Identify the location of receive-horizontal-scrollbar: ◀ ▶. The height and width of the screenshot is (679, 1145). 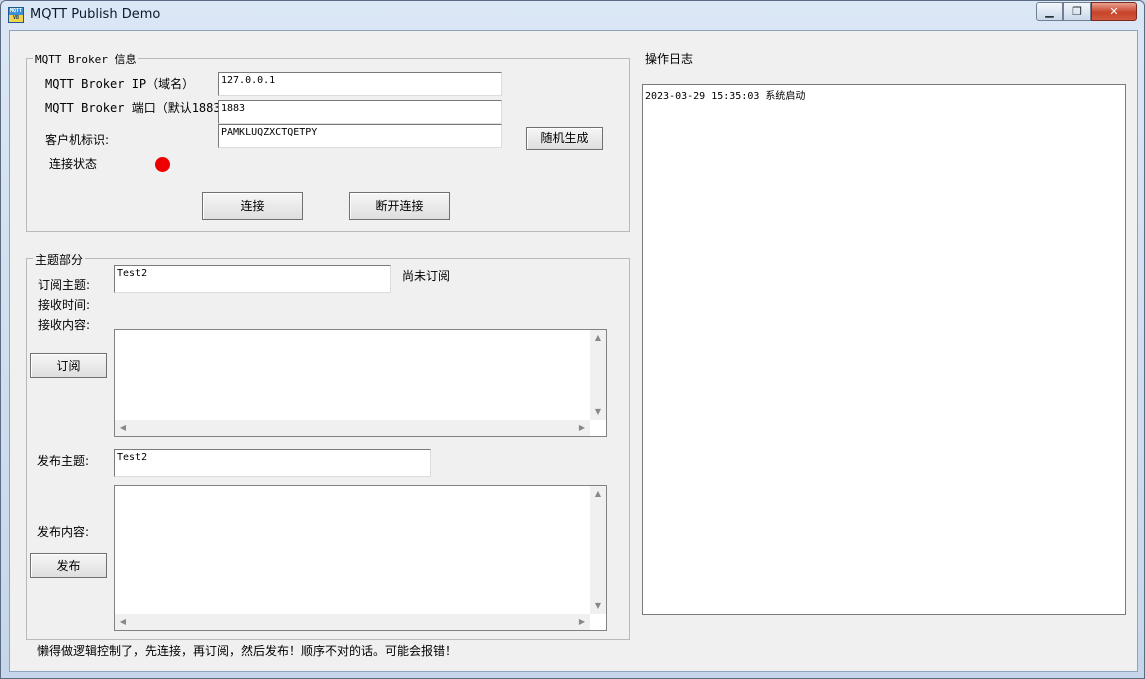
(352, 428).